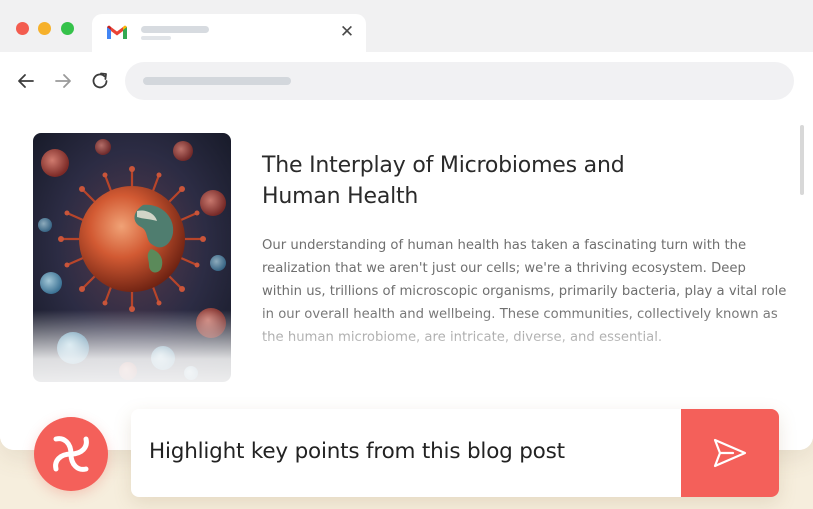  What do you see at coordinates (22, 28) in the screenshot?
I see `close-window-button` at bounding box center [22, 28].